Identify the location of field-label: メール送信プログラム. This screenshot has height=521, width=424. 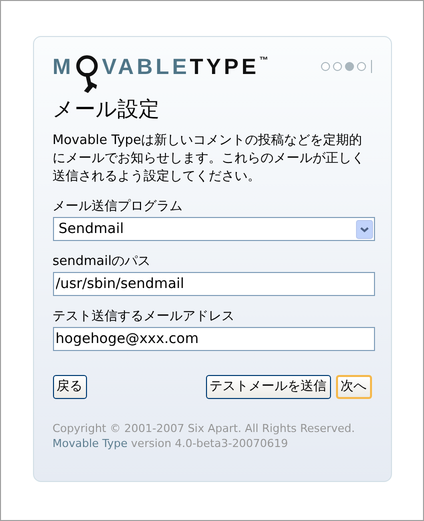
(118, 206).